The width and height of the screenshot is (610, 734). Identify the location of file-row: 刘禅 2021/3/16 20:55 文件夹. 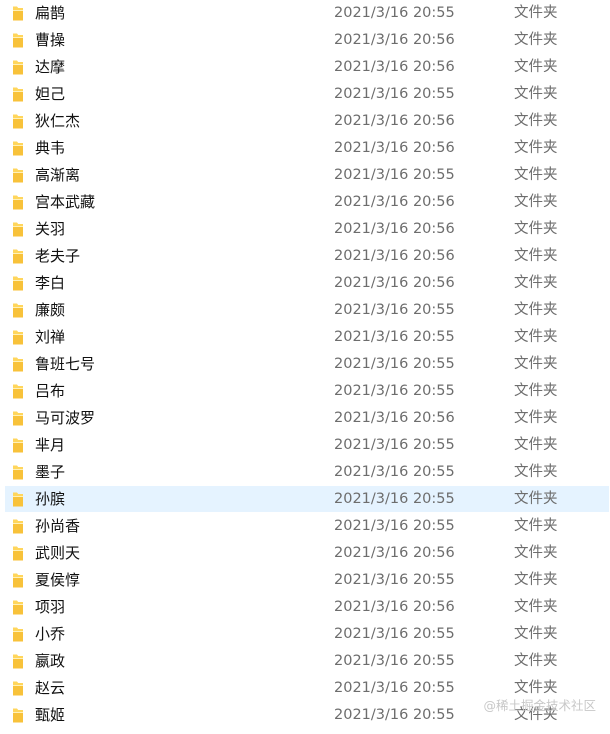
(305, 337).